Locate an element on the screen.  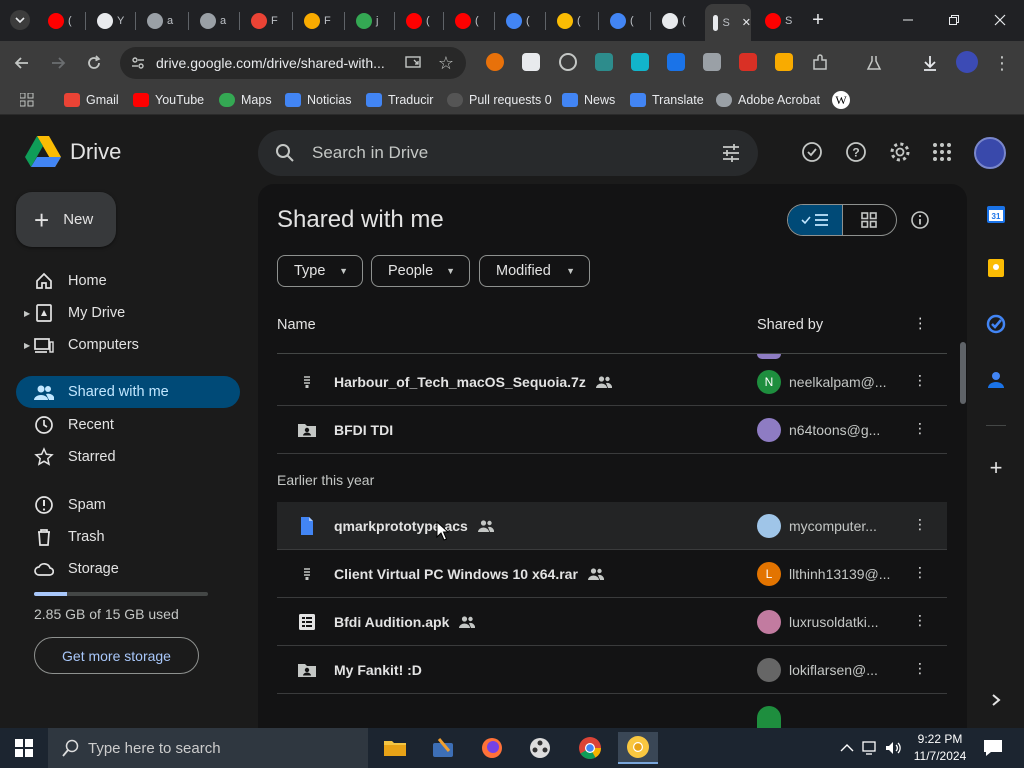
bookmark-item: Translate is located at coordinates (667, 100).